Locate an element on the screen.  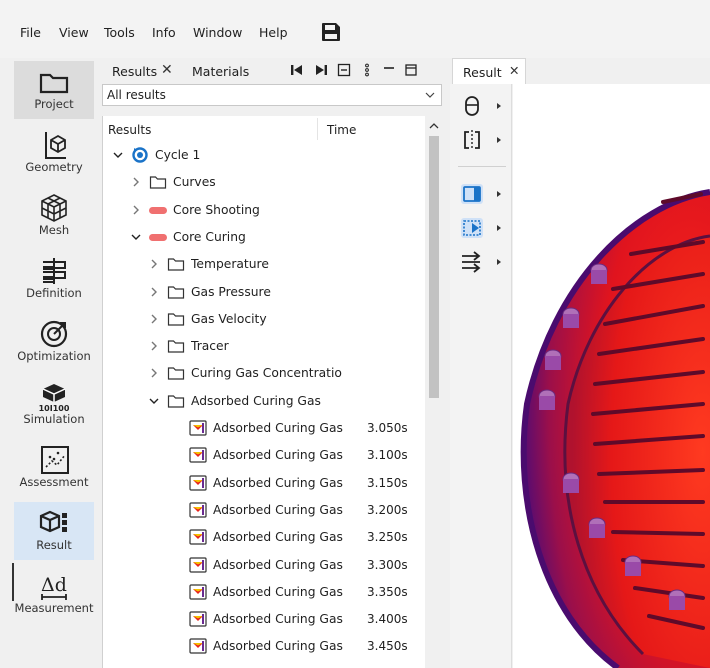
skip-first-icon is located at coordinates (297, 70).